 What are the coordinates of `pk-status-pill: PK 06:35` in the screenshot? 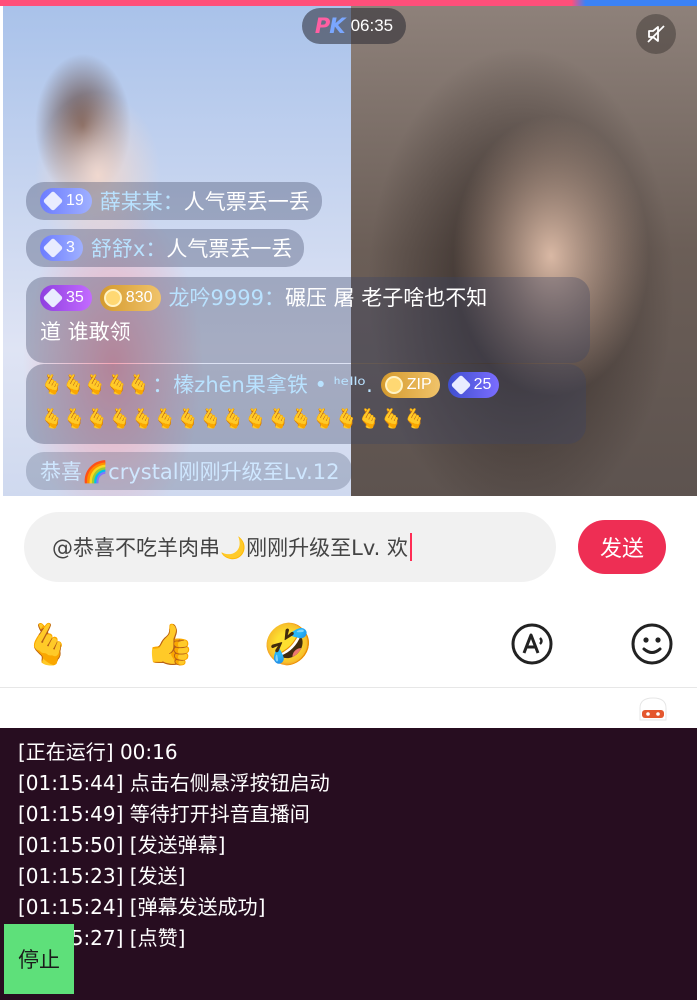 It's located at (354, 26).